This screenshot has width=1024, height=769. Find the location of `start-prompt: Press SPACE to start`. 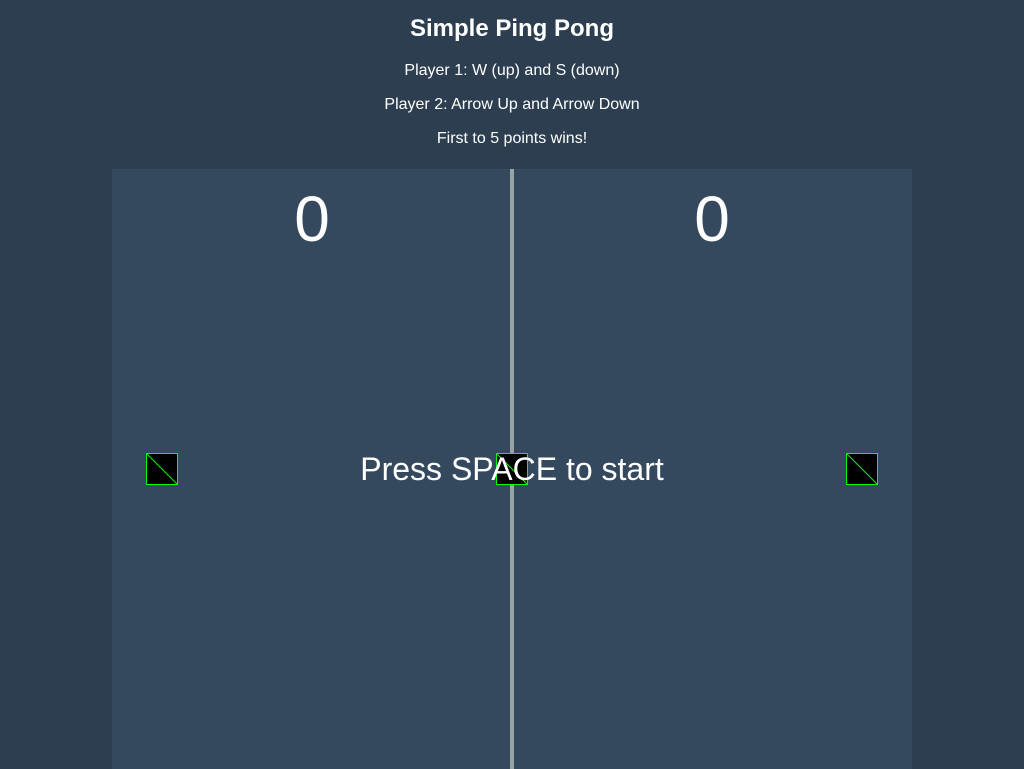

start-prompt: Press SPACE to start is located at coordinates (512, 469).